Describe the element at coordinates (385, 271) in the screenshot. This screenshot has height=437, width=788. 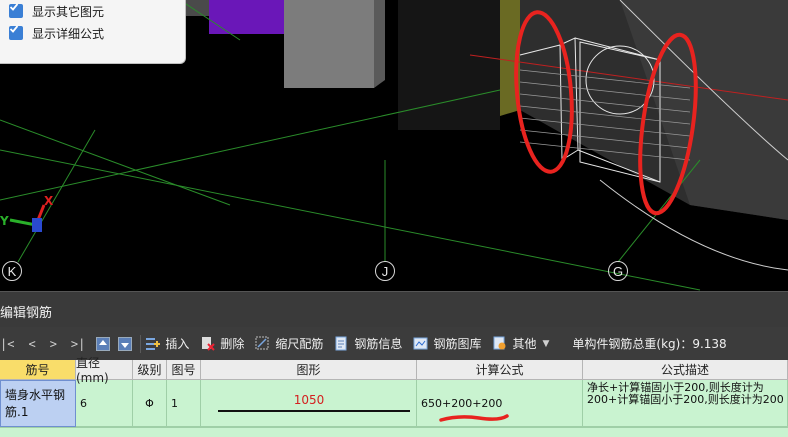
I see `axis-bubble-j: J` at that location.